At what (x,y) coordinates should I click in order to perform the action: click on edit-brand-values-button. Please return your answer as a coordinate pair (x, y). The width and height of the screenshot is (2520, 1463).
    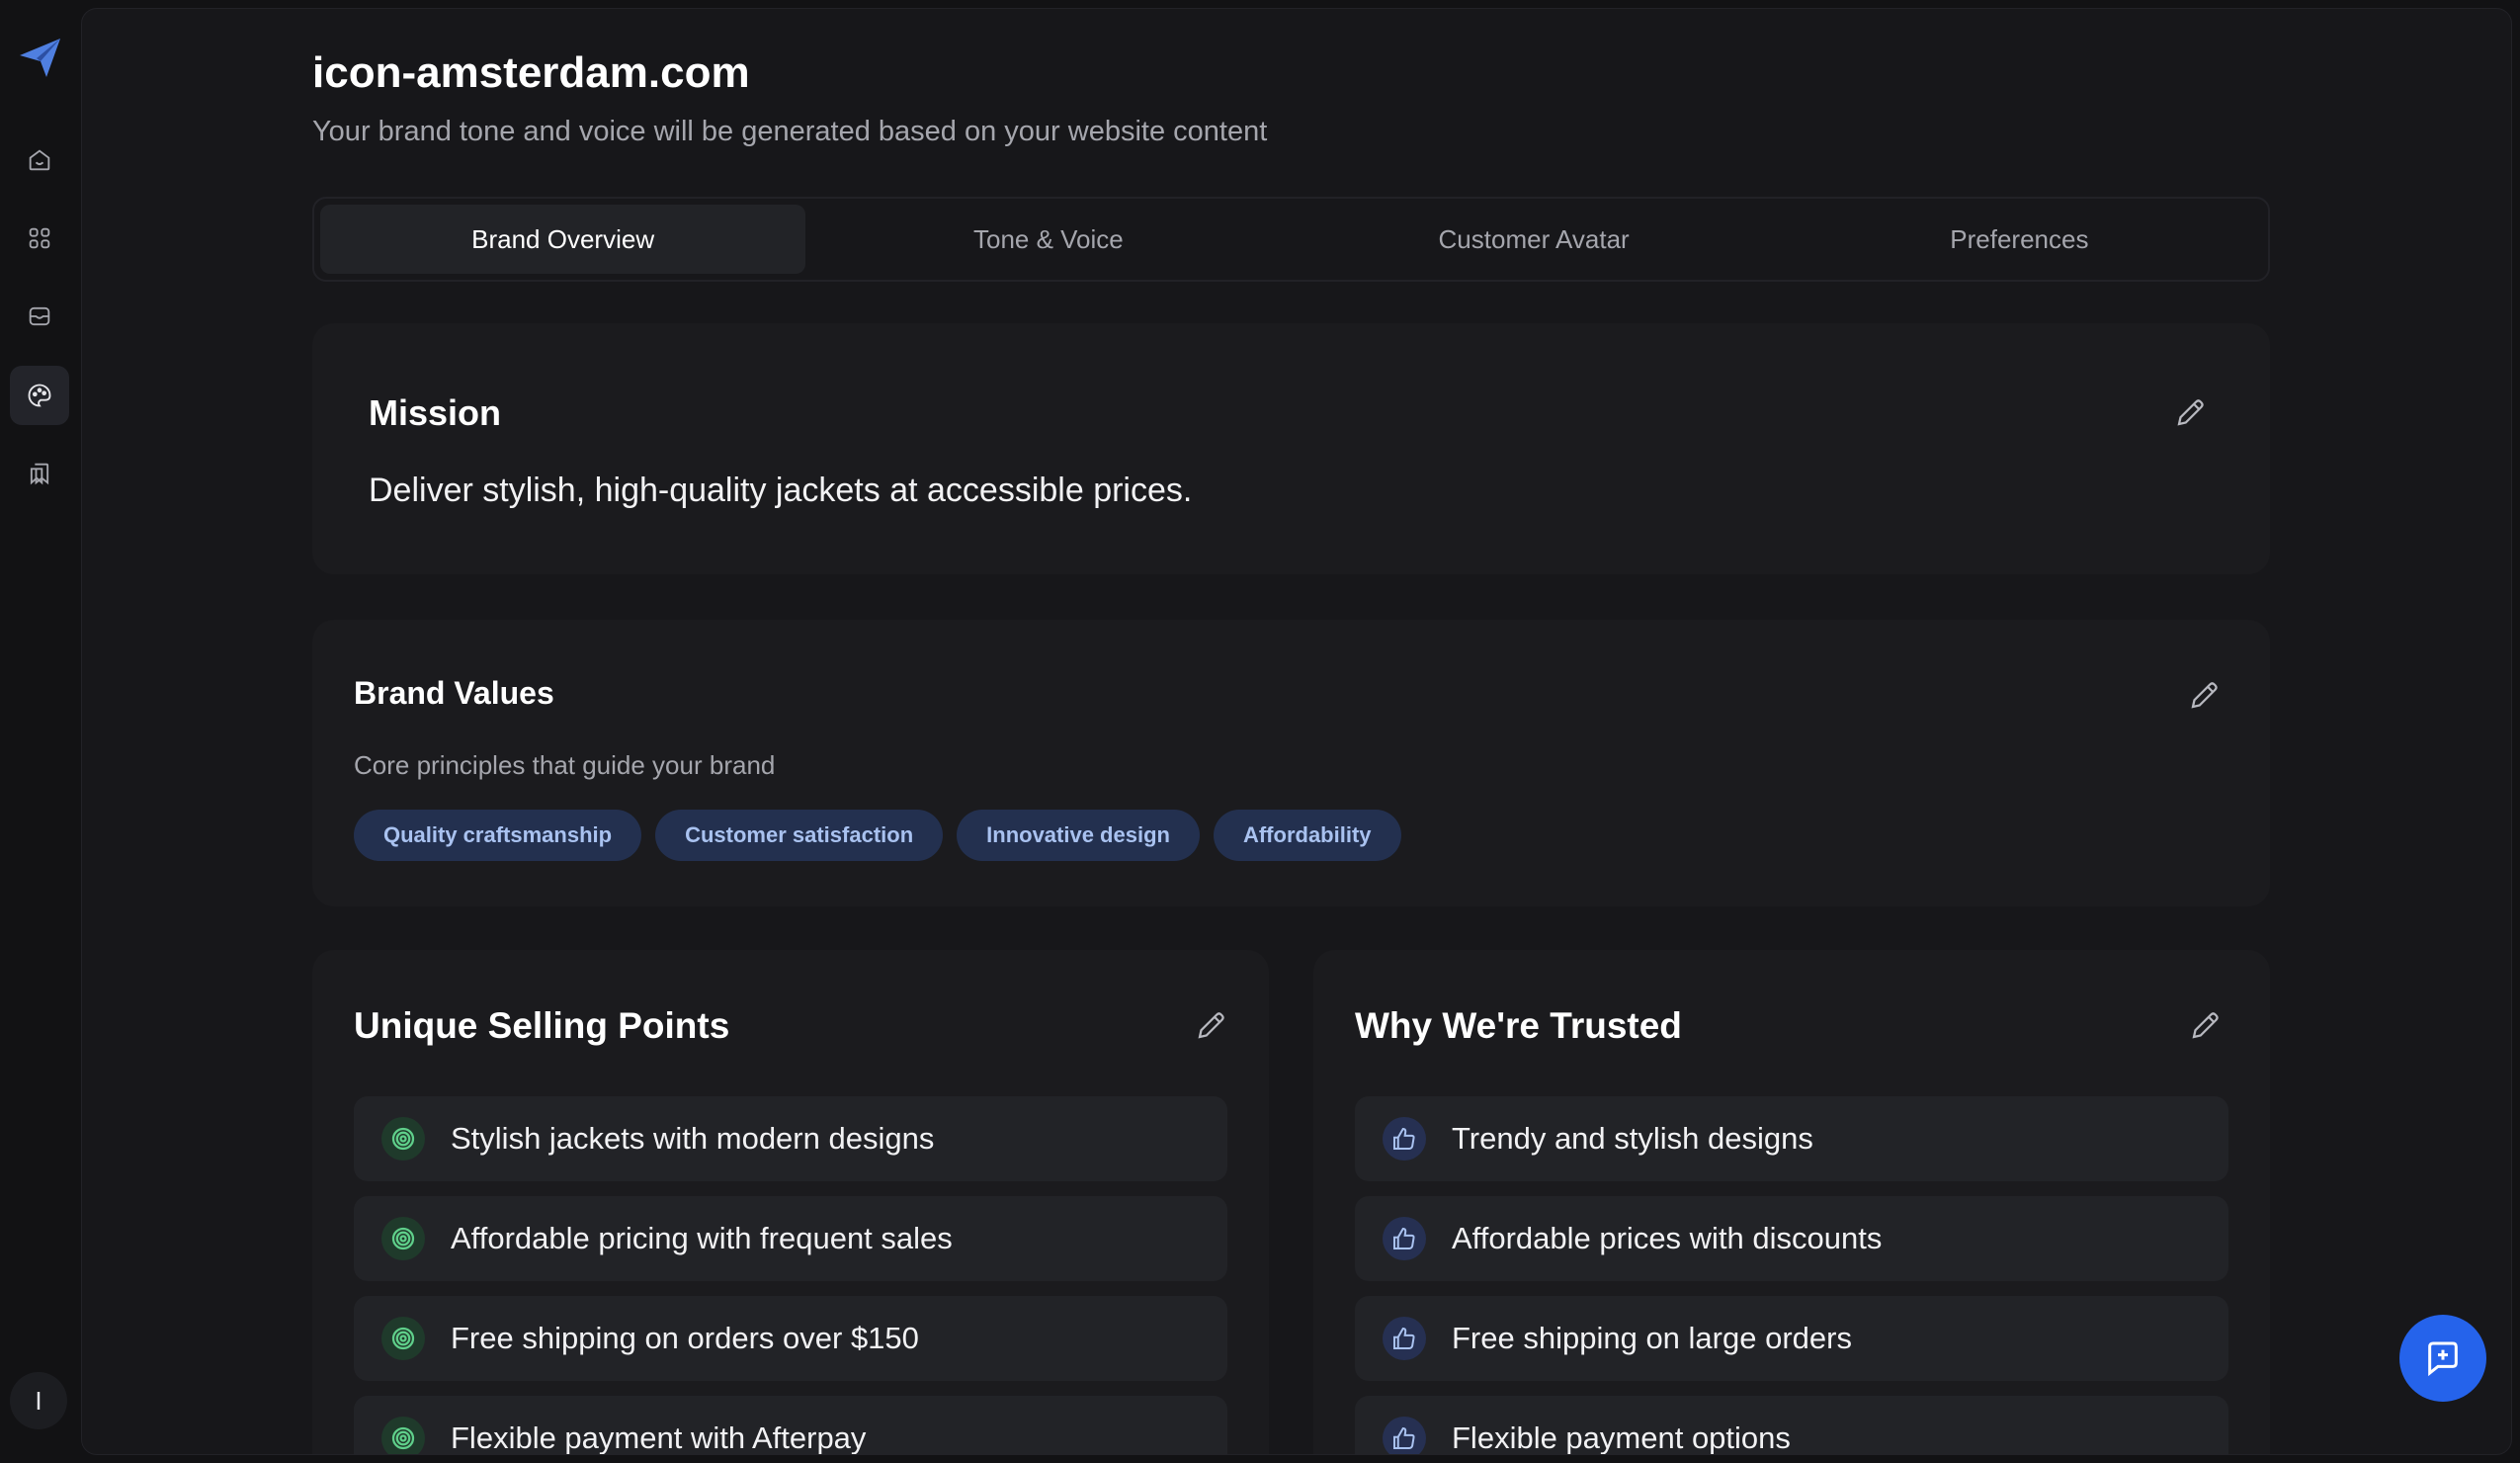
    Looking at the image, I should click on (2205, 695).